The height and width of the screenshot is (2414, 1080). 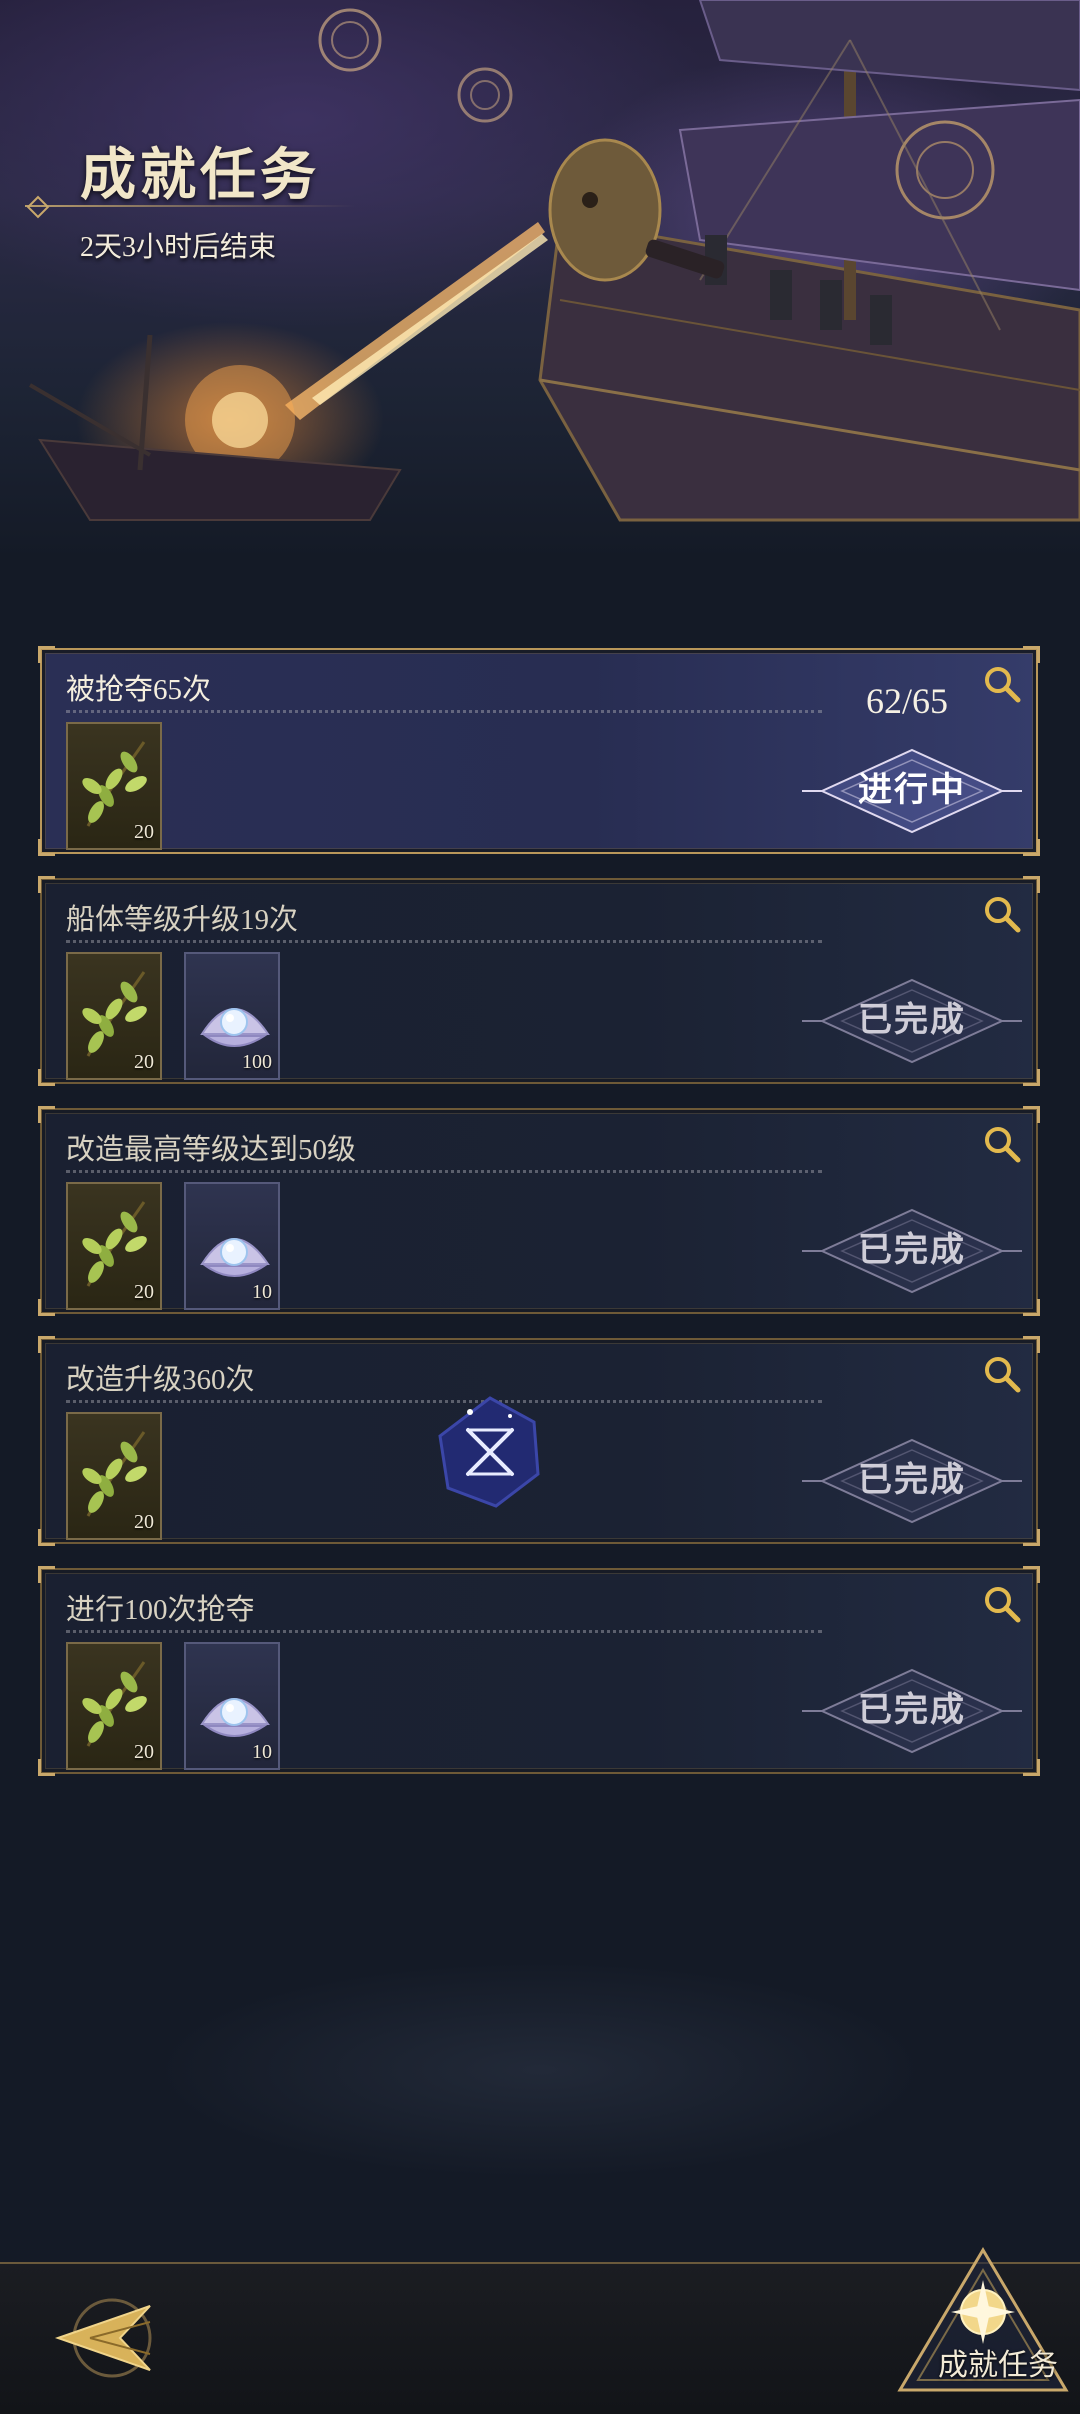 What do you see at coordinates (110, 2338) in the screenshot?
I see `back-arrow-icon` at bounding box center [110, 2338].